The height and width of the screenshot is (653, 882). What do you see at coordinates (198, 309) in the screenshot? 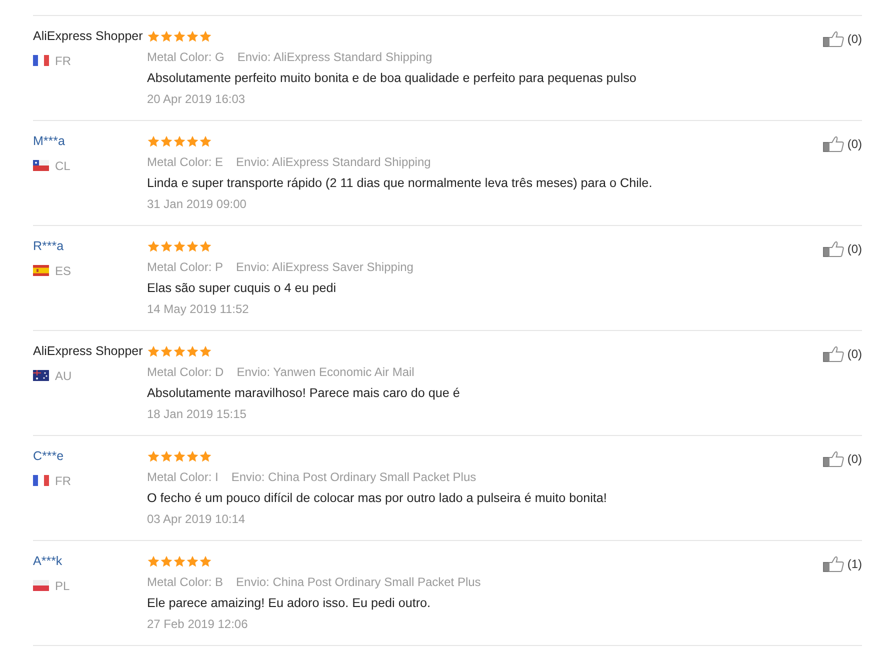
I see `review-date: 14 May 2019 11:52` at bounding box center [198, 309].